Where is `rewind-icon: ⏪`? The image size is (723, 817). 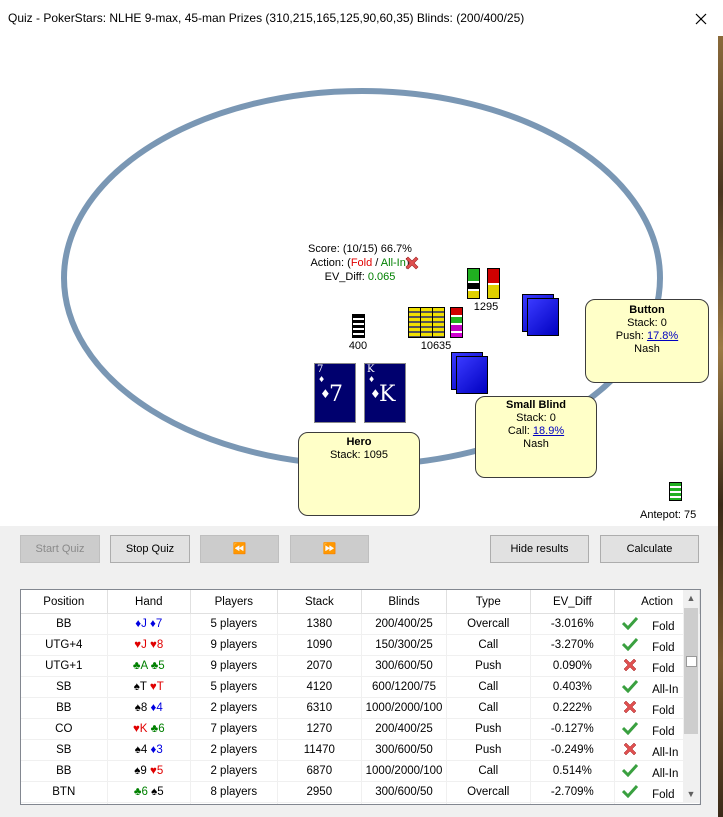 rewind-icon: ⏪ is located at coordinates (239, 549).